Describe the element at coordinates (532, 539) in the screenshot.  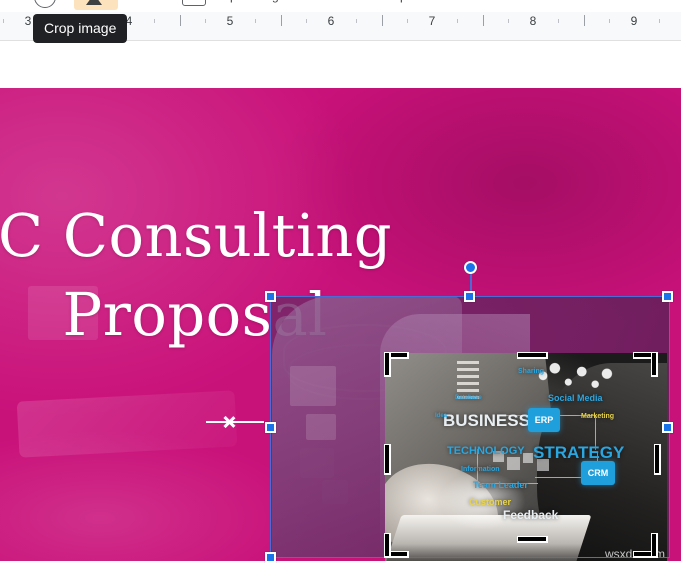
I see `crop-handle-bottom-middle` at that location.